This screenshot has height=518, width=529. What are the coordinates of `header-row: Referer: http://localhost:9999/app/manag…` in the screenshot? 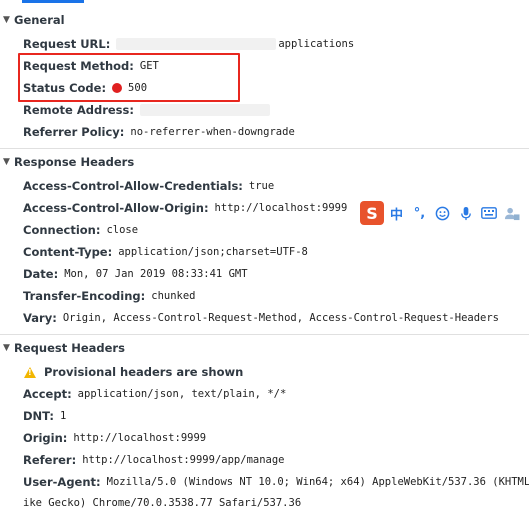 It's located at (154, 460).